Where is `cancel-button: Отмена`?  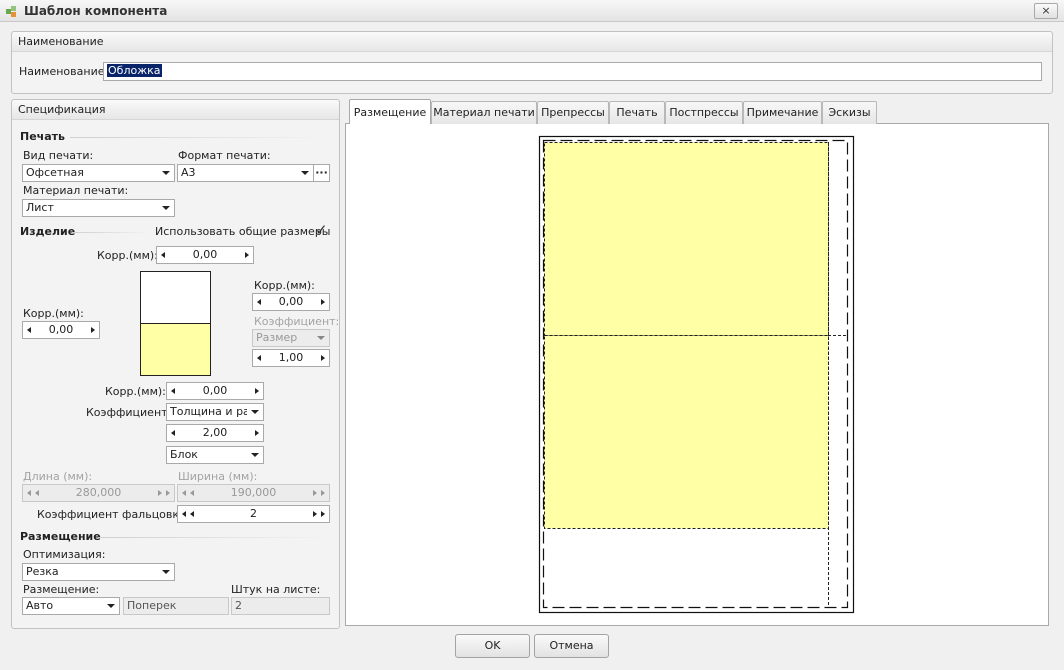 cancel-button: Отмена is located at coordinates (571, 646).